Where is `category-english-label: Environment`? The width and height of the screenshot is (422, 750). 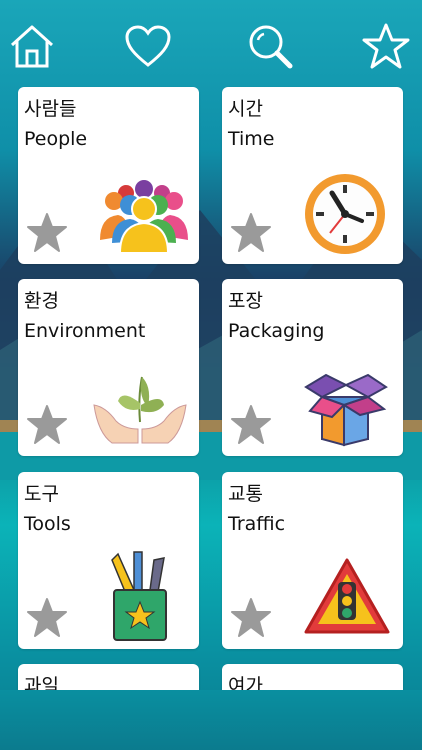 category-english-label: Environment is located at coordinates (85, 331).